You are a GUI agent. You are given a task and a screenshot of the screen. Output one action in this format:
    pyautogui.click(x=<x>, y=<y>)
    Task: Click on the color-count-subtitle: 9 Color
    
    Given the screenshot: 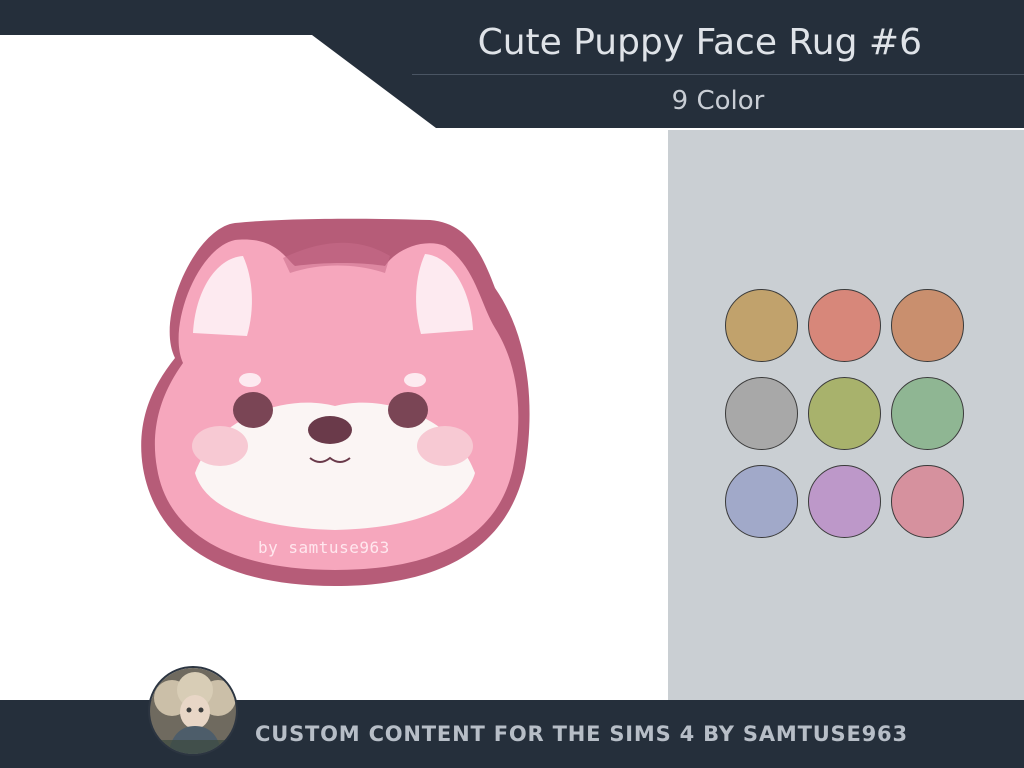 What is the action you would take?
    pyautogui.click(x=718, y=101)
    